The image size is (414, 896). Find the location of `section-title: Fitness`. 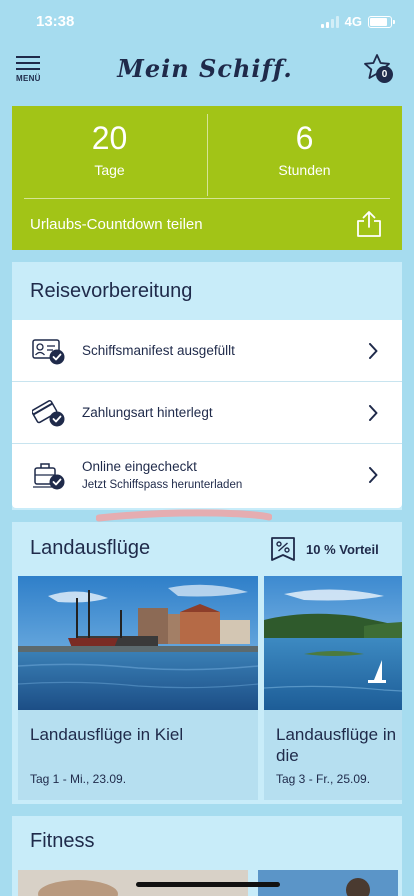

section-title: Fitness is located at coordinates (62, 841).